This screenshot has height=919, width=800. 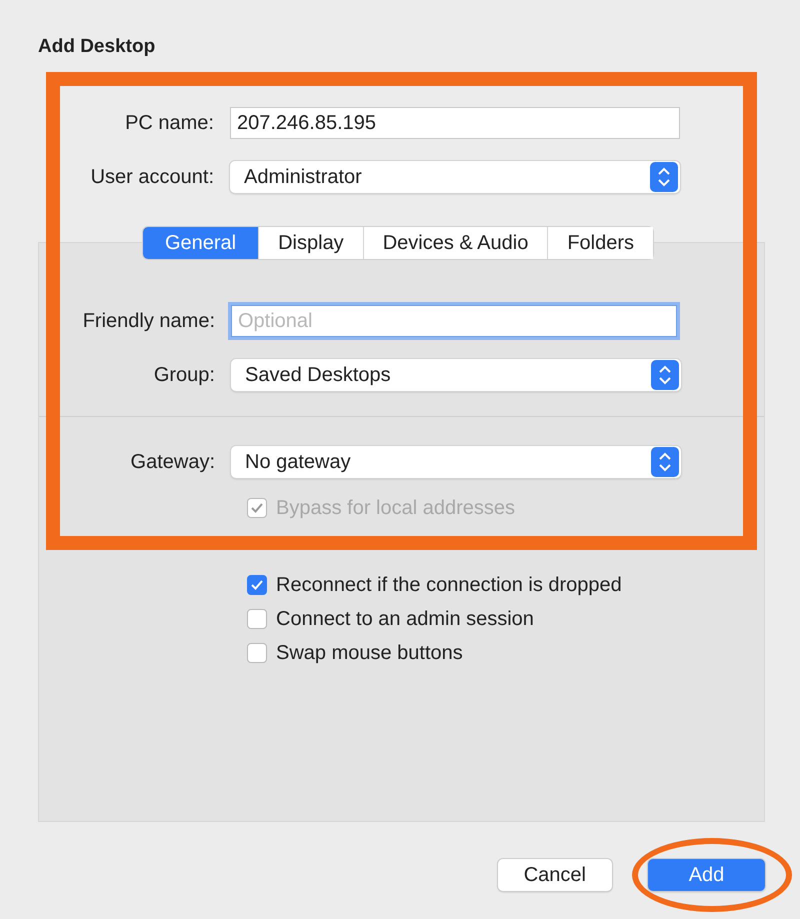 What do you see at coordinates (456, 375) in the screenshot?
I see `dropdown: Saved Desktops` at bounding box center [456, 375].